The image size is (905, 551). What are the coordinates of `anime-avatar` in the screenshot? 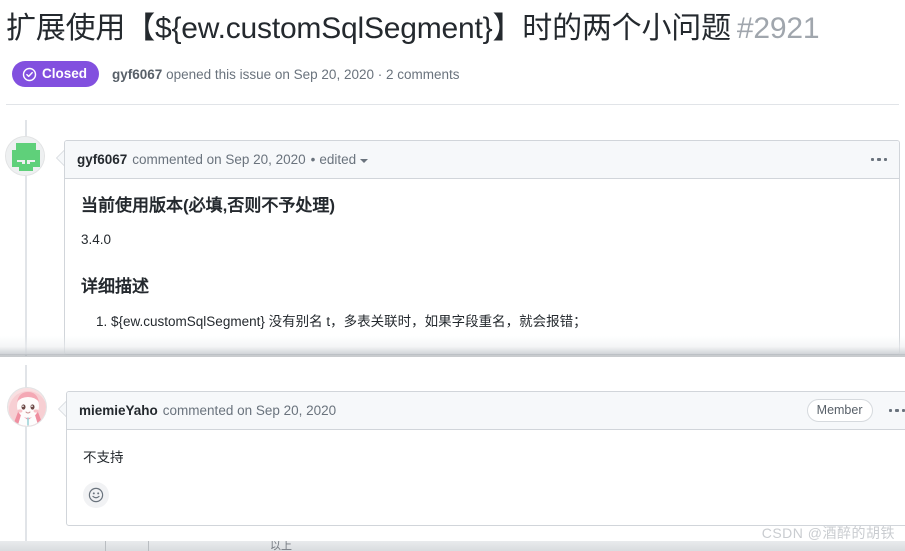 It's located at (27, 407).